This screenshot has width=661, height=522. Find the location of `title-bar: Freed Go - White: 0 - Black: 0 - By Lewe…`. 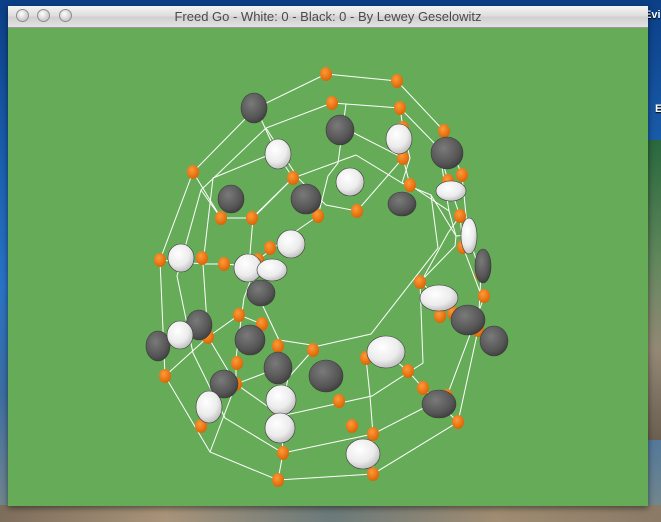

title-bar: Freed Go - White: 0 - Black: 0 - By Lewe… is located at coordinates (328, 17).